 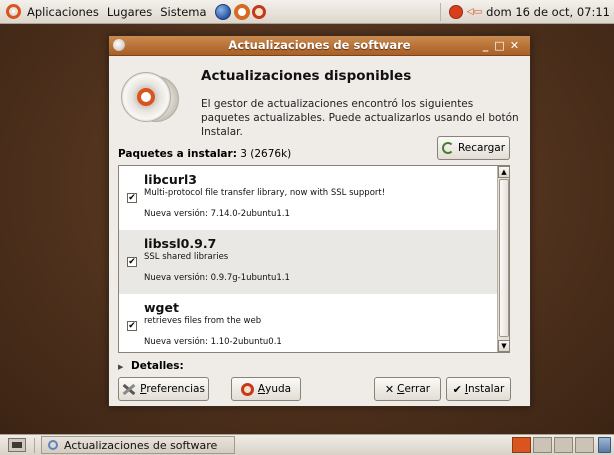 What do you see at coordinates (440, 12) in the screenshot?
I see `tray-separator` at bounding box center [440, 12].